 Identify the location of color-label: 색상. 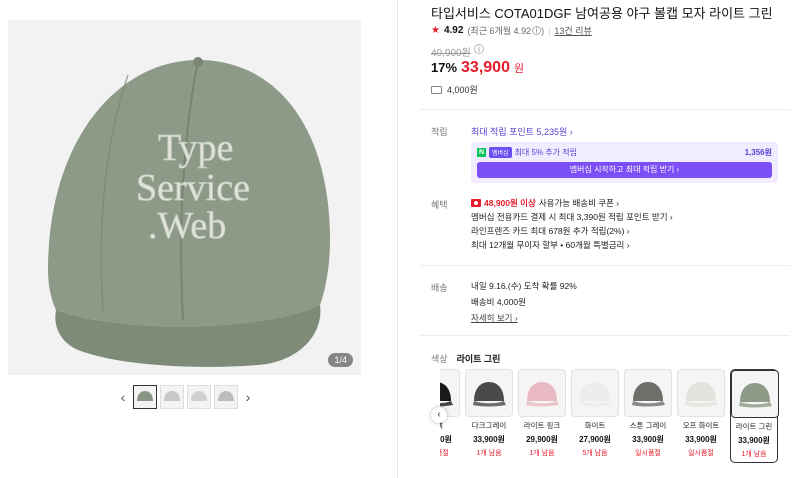
(439, 359).